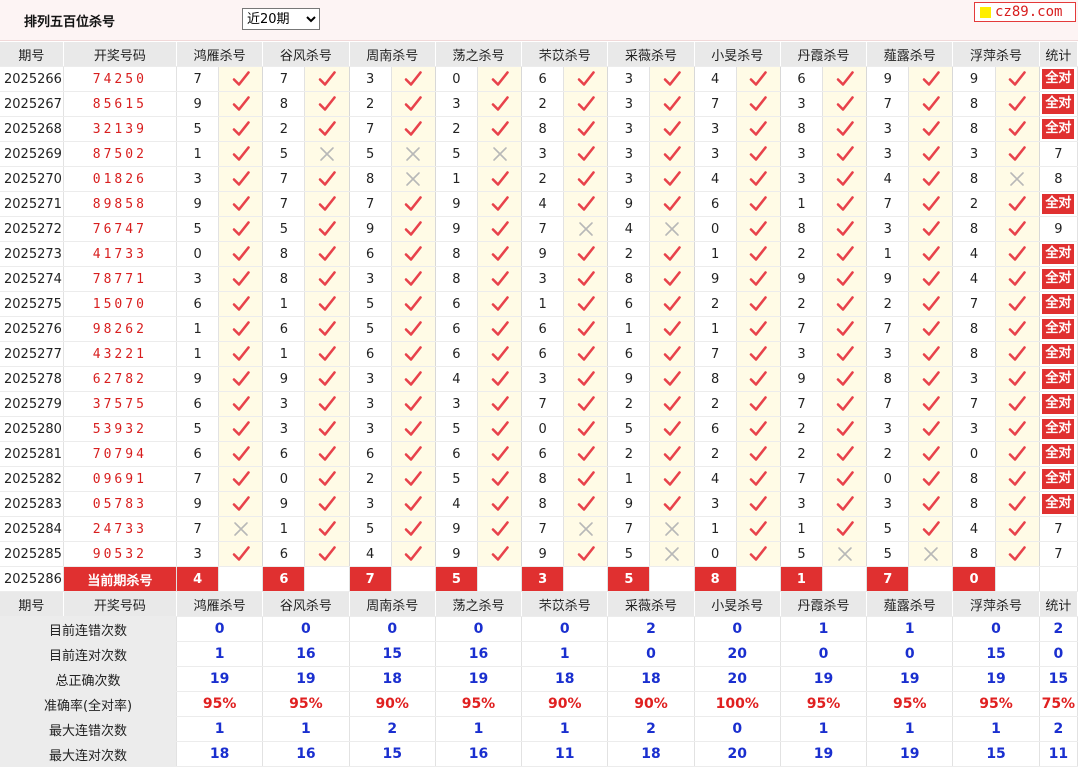 The width and height of the screenshot is (1078, 767). What do you see at coordinates (198, 579) in the screenshot?
I see `current-kill-number: 4` at bounding box center [198, 579].